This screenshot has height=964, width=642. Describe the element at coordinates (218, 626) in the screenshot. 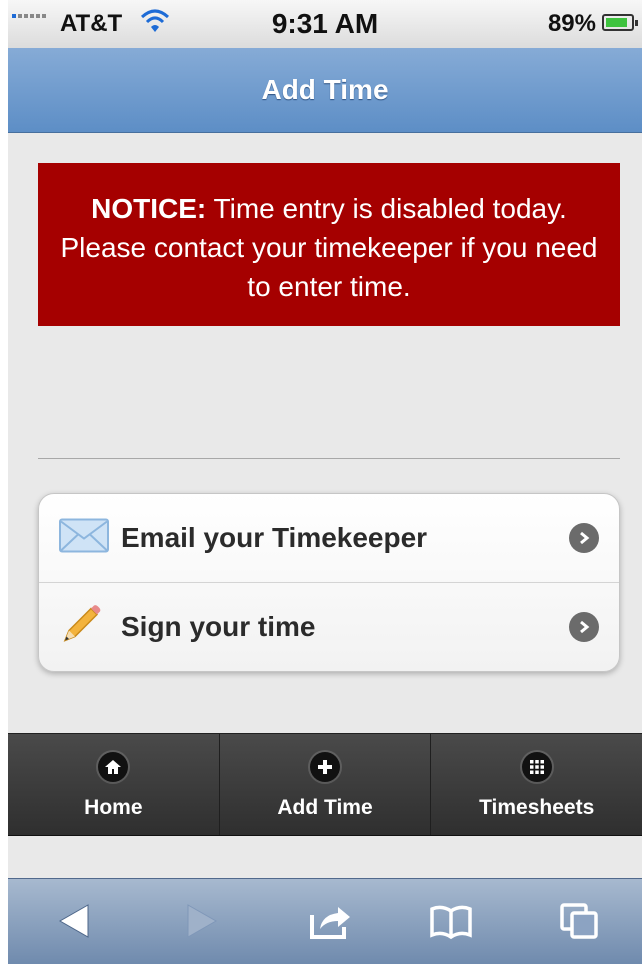

I see `list-item-label: Sign your time` at that location.